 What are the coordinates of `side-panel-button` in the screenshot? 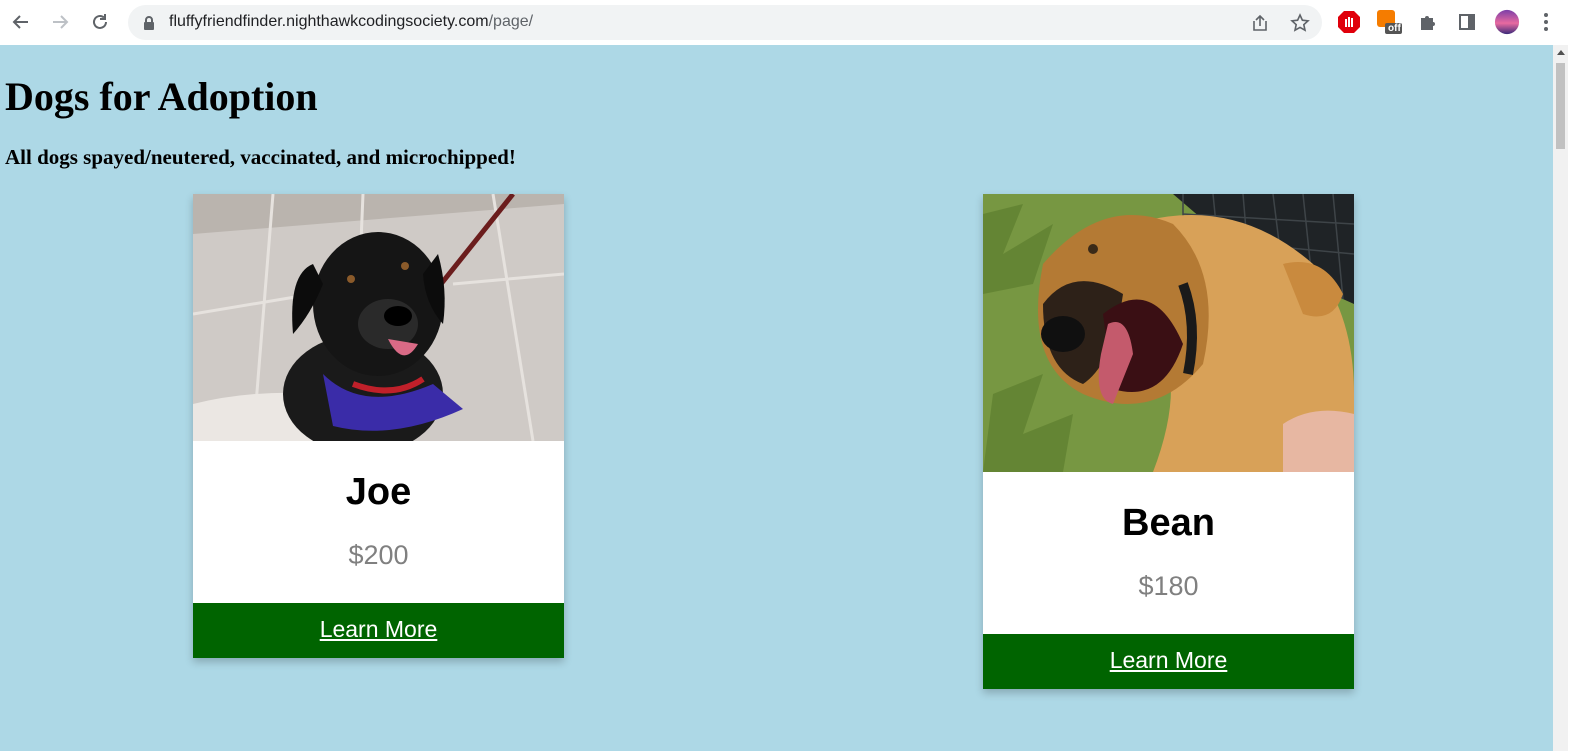 It's located at (1467, 22).